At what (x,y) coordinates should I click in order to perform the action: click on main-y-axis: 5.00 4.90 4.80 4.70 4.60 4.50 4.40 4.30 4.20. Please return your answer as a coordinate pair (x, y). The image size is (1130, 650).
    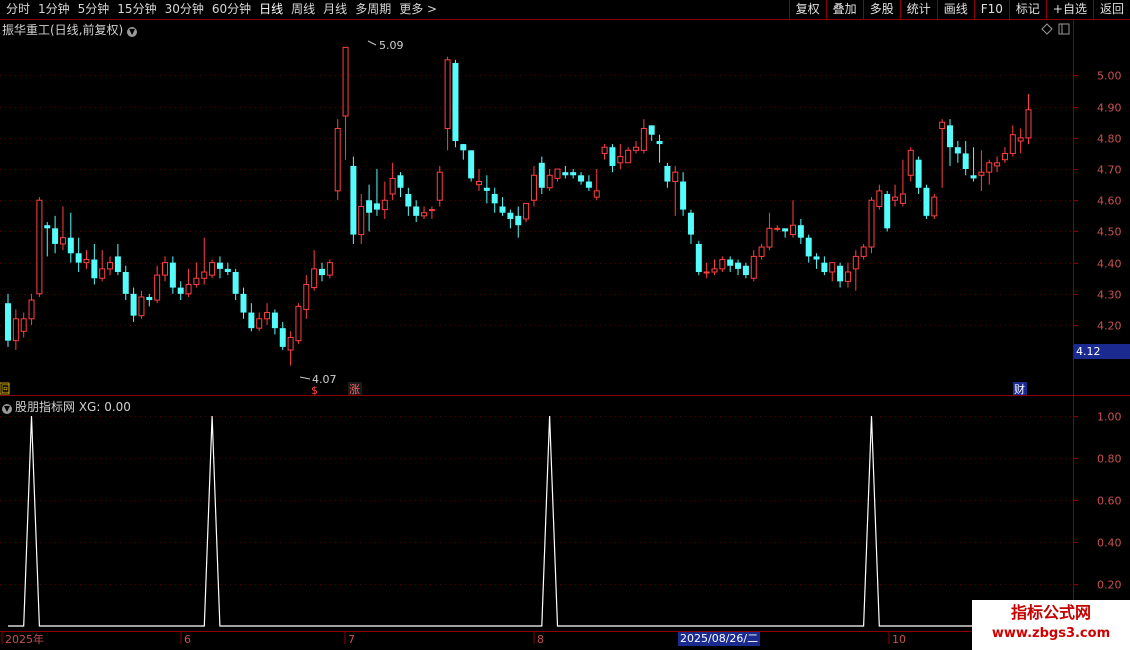
    Looking at the image, I should click on (1097, 201).